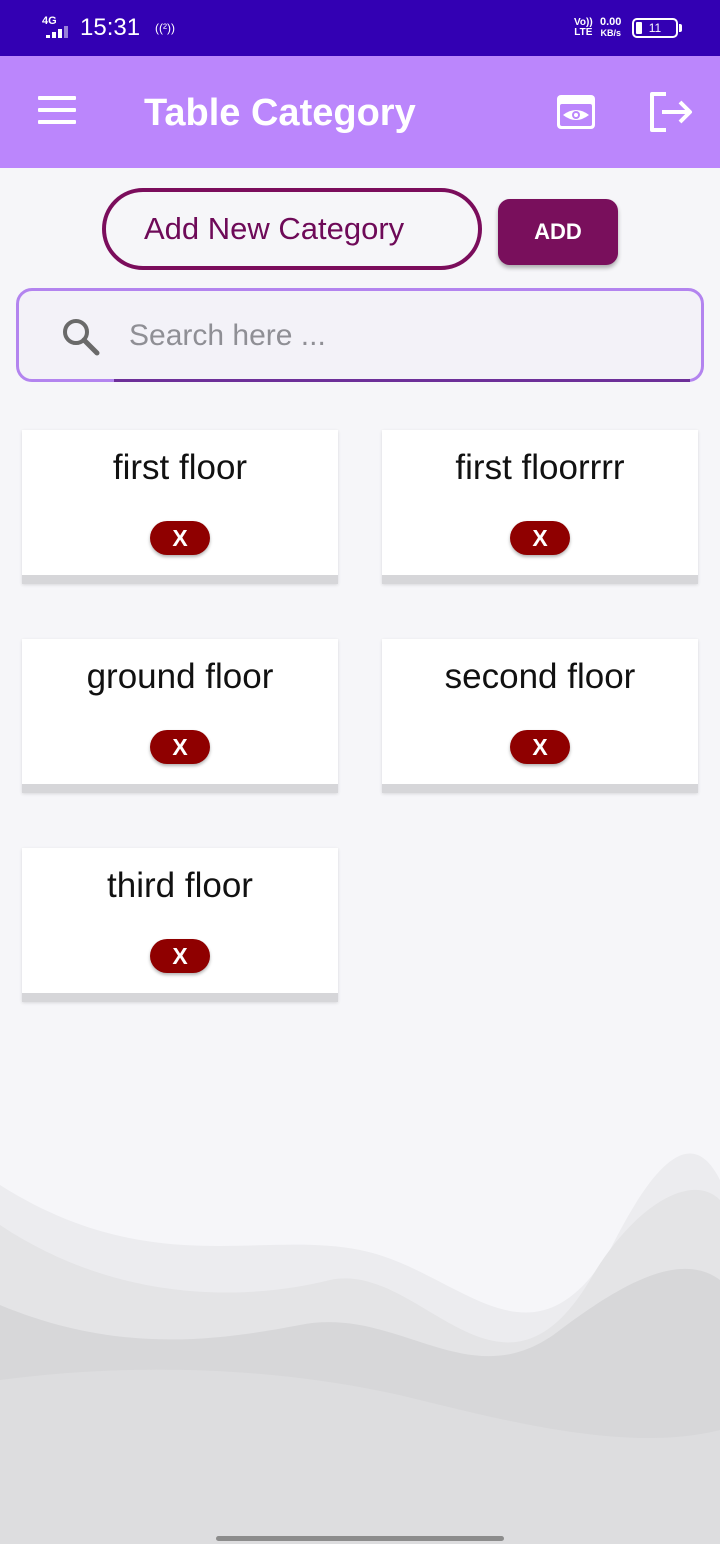  I want to click on search-underline, so click(402, 380).